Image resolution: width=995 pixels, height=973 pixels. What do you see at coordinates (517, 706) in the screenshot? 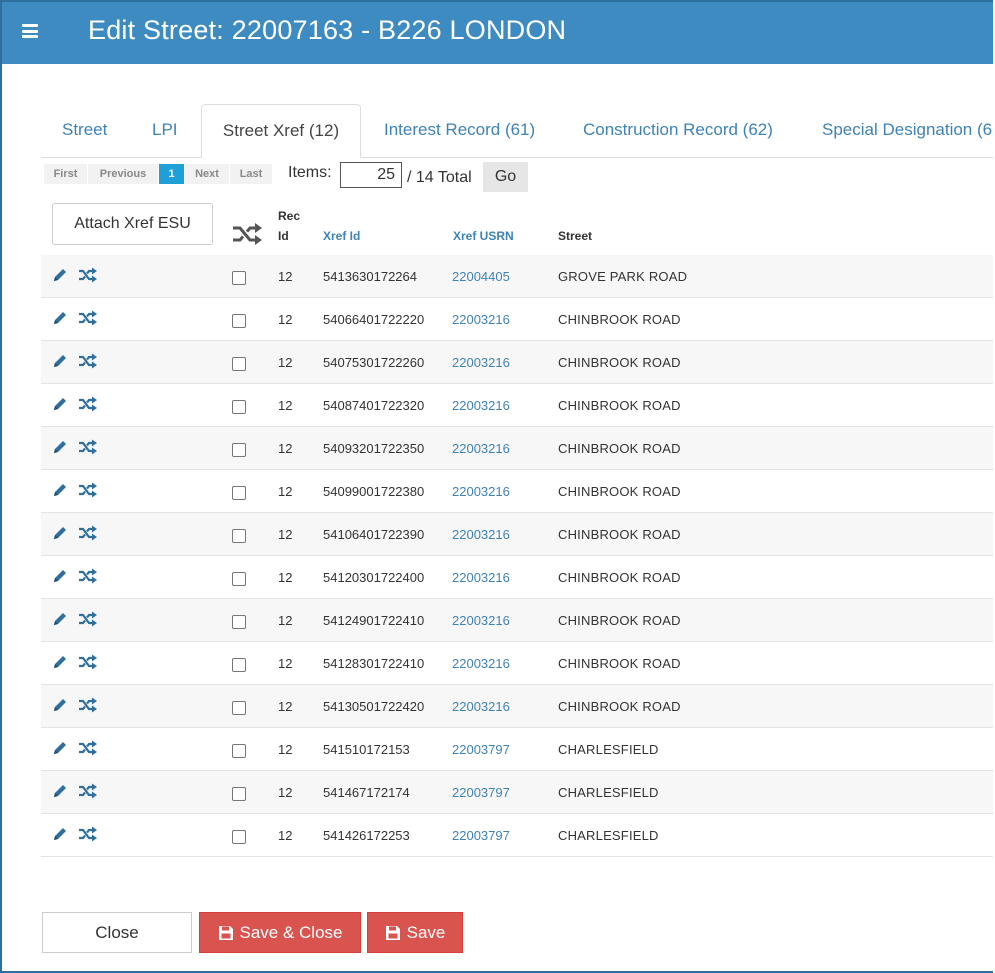
I see `table-row: 12 54130501722420 22003216 CHINBROOK ROAD` at bounding box center [517, 706].